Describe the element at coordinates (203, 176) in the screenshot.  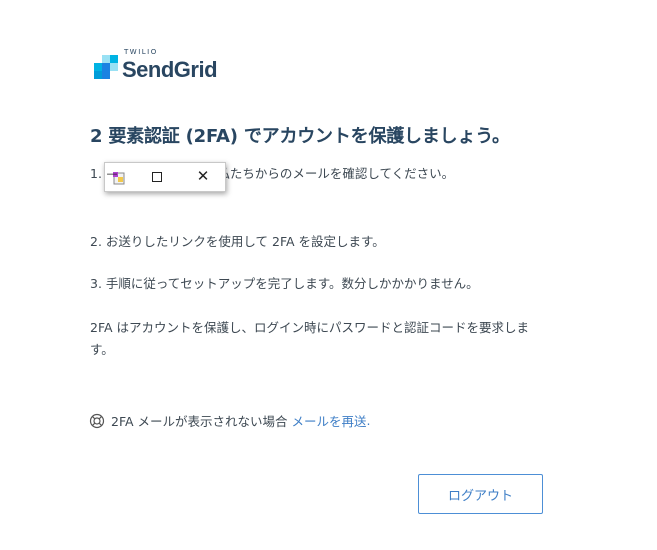
I see `close-button: ✕` at that location.